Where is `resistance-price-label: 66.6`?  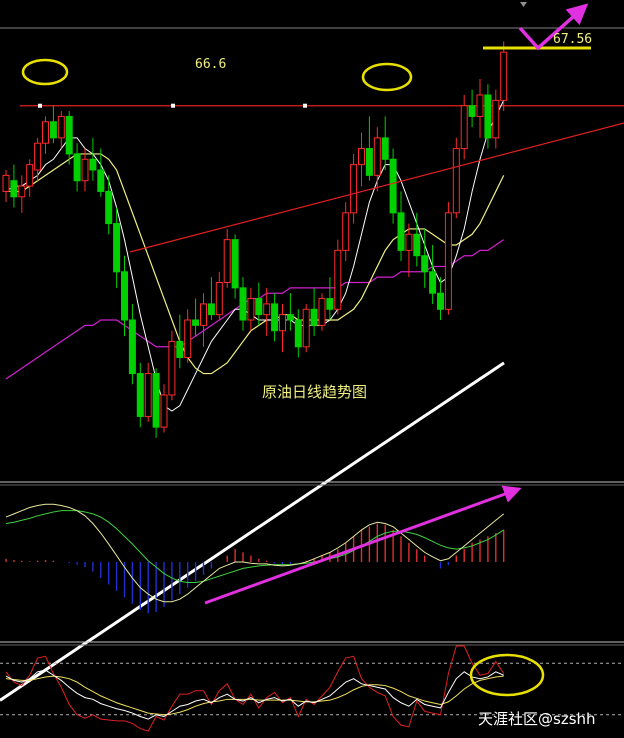 resistance-price-label: 66.6 is located at coordinates (210, 64).